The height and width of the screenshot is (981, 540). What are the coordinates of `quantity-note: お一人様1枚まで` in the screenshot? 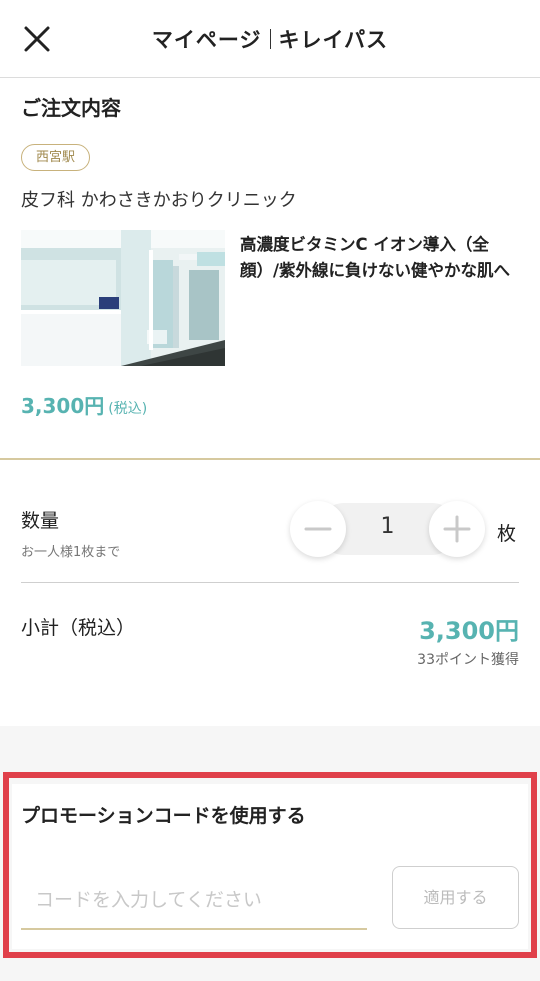 It's located at (71, 552).